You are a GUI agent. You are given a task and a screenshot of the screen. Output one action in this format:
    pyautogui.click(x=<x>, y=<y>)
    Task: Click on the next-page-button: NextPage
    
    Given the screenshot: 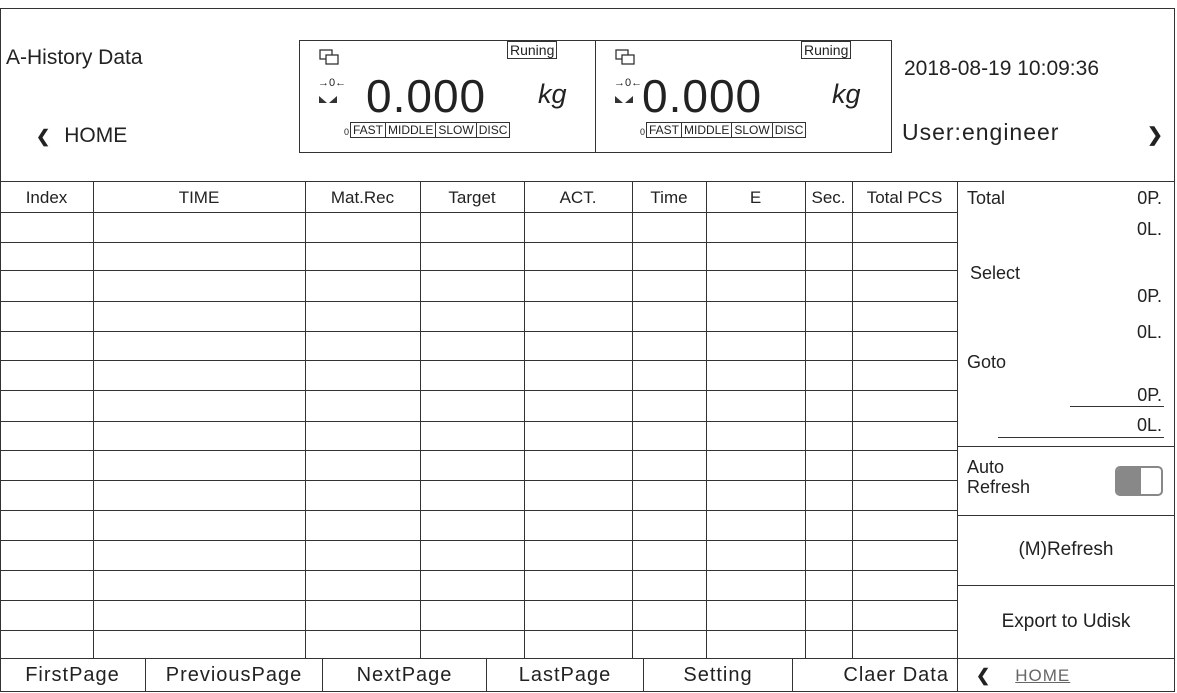 What is the action you would take?
    pyautogui.click(x=404, y=675)
    